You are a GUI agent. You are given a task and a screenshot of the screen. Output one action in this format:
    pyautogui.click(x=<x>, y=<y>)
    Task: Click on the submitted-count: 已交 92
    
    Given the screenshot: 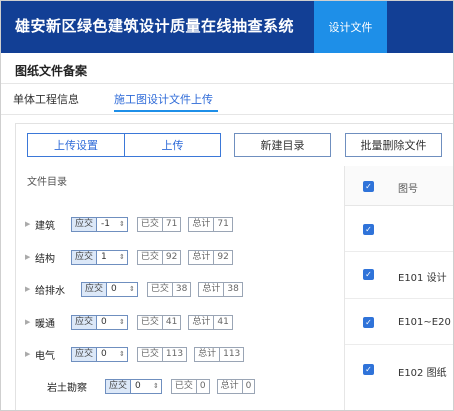 What is the action you would take?
    pyautogui.click(x=159, y=257)
    